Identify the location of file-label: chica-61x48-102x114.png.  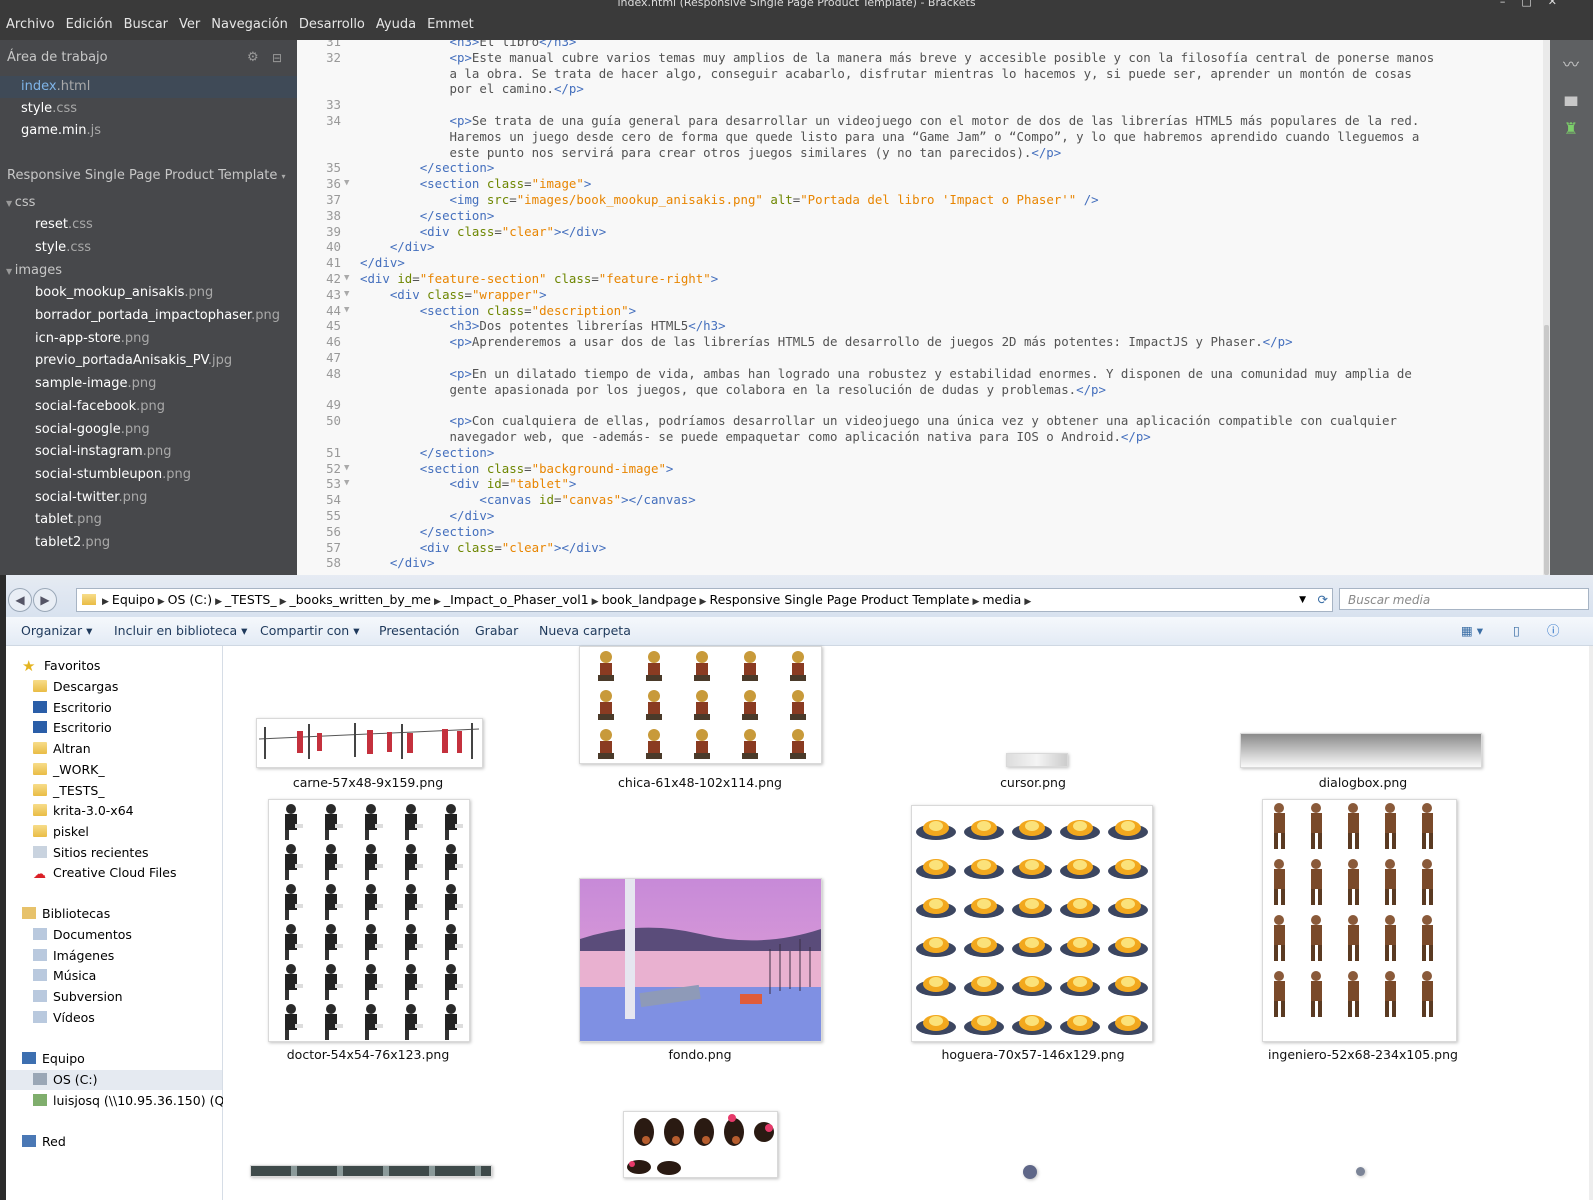
(700, 782).